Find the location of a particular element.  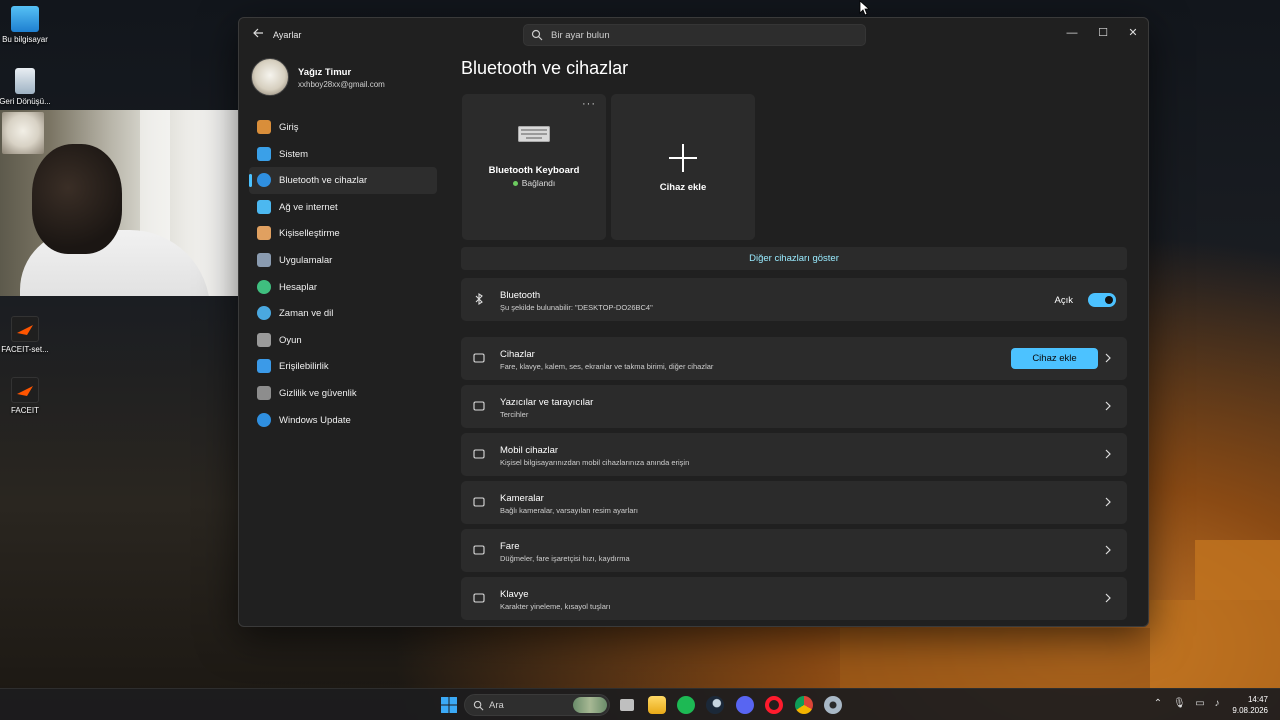

file-explorer-icon is located at coordinates (657, 705).